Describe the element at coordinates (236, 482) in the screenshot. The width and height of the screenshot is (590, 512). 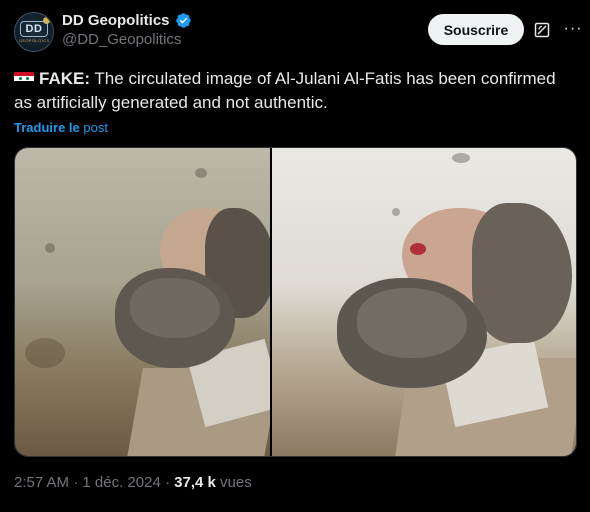
I see `views-label: vues` at that location.